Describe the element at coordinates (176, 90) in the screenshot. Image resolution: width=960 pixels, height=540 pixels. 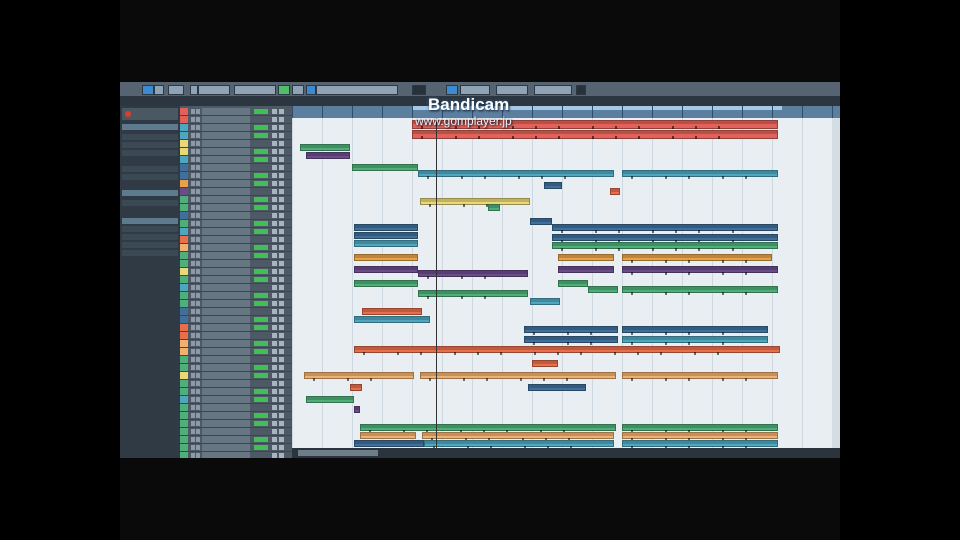
I see `automation-mode-select` at that location.